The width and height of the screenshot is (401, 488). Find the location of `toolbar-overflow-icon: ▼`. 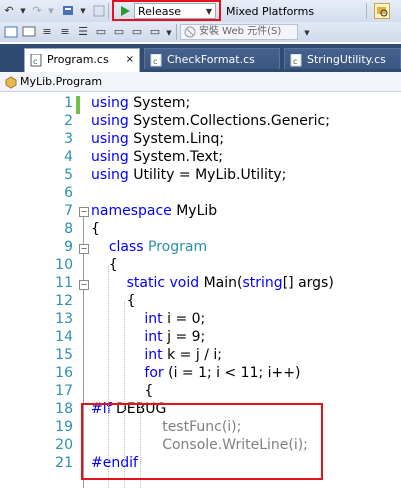

toolbar-overflow-icon: ▼ is located at coordinates (307, 33).